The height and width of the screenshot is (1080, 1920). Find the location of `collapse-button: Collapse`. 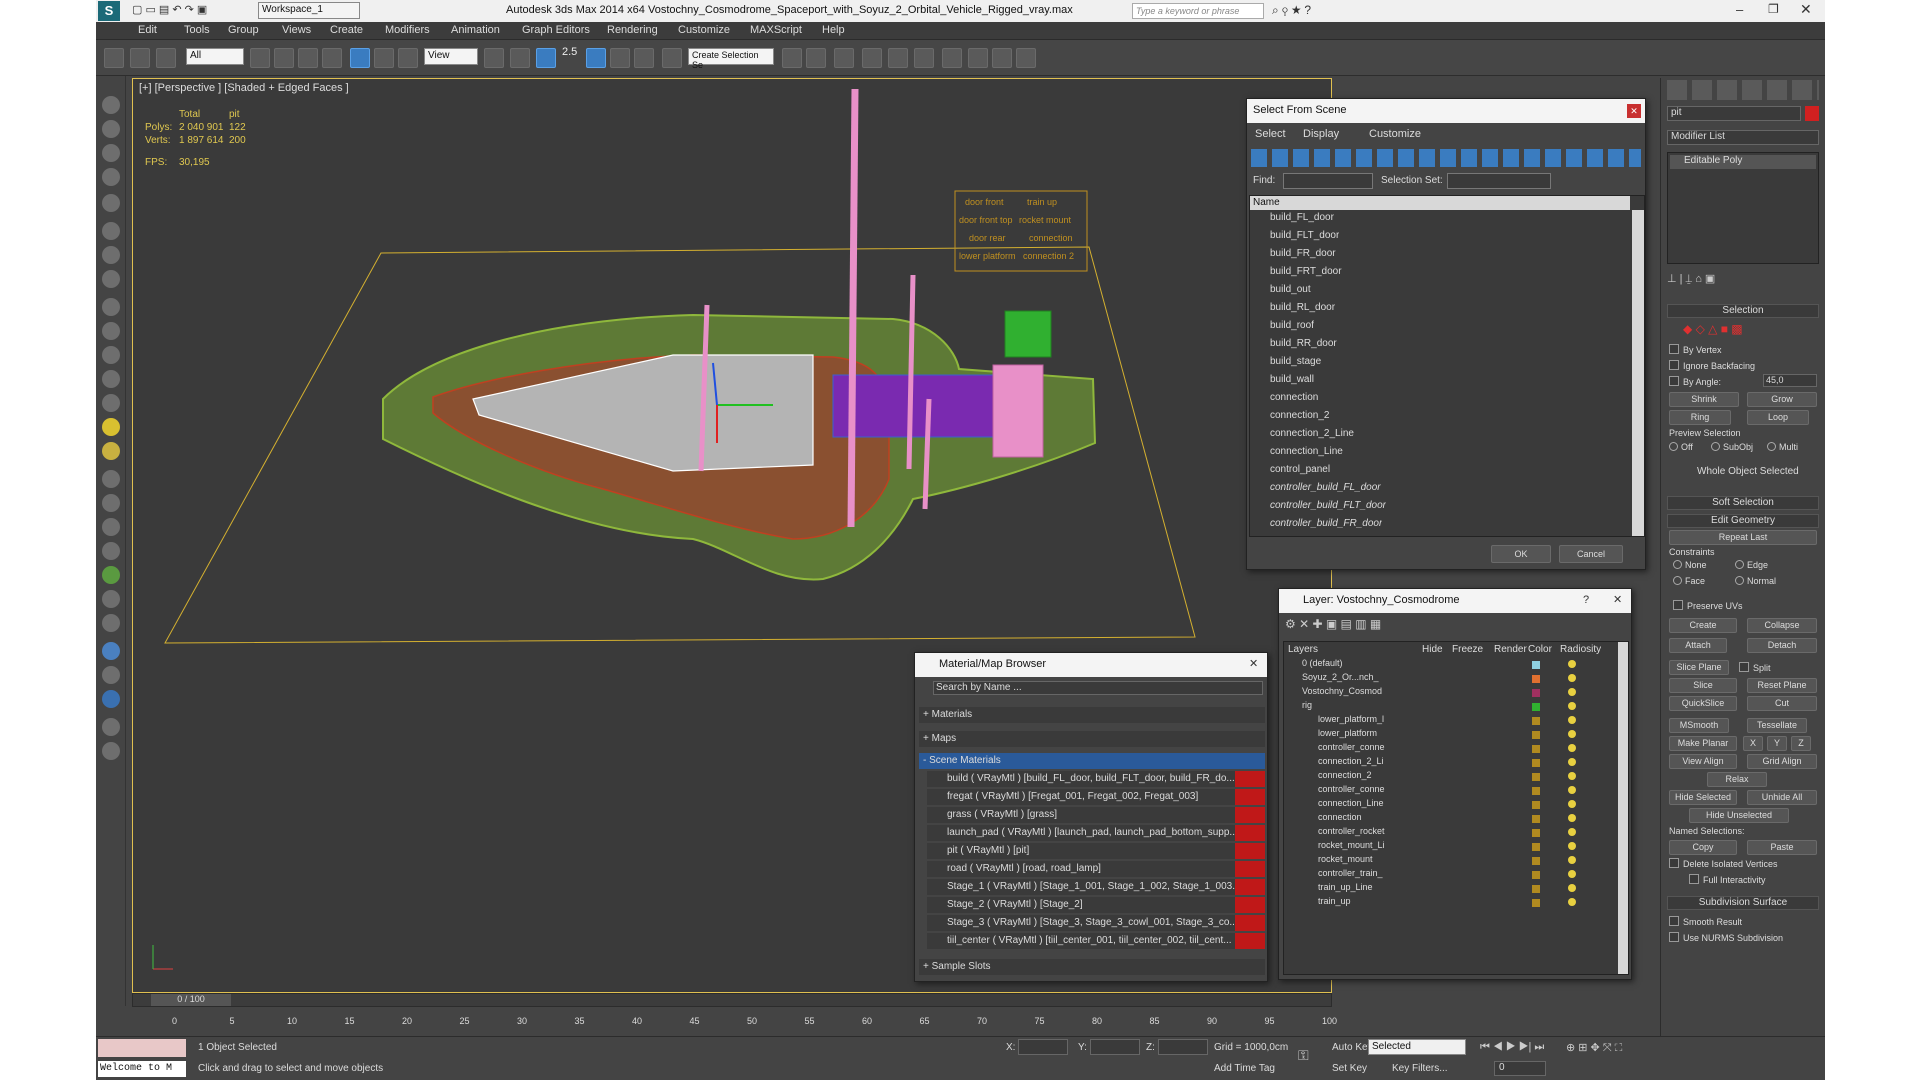

collapse-button: Collapse is located at coordinates (1782, 625).